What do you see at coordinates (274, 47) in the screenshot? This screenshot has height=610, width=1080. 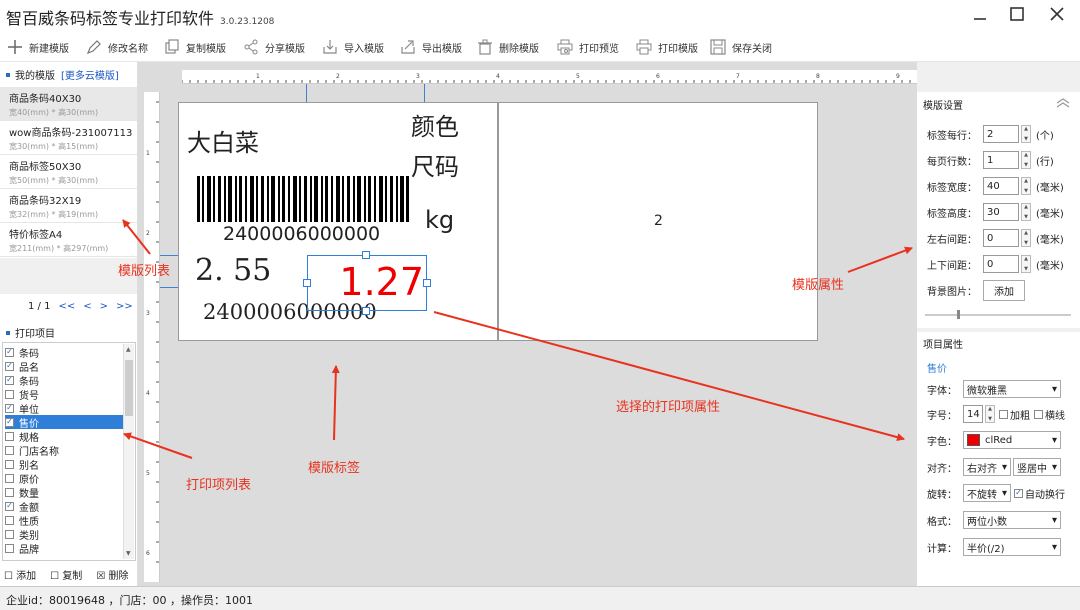 I see `share-template-button: 分享模版` at bounding box center [274, 47].